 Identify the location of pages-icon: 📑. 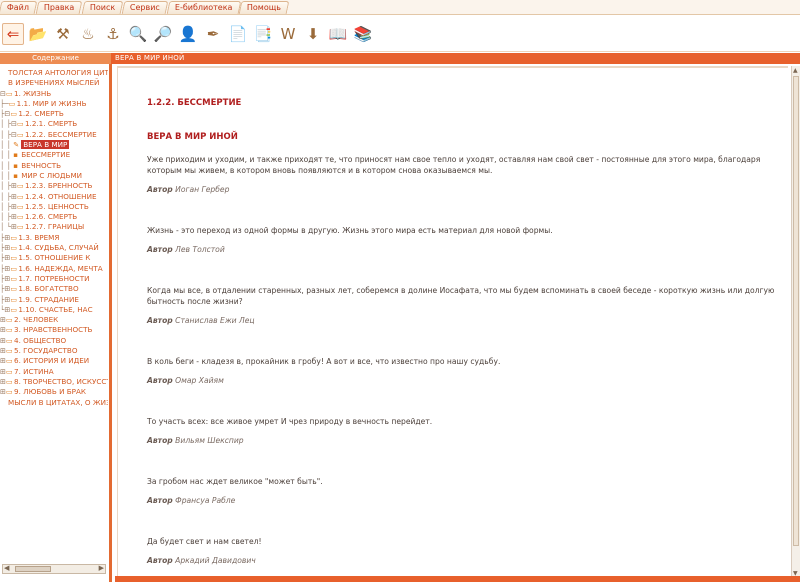
(263, 34).